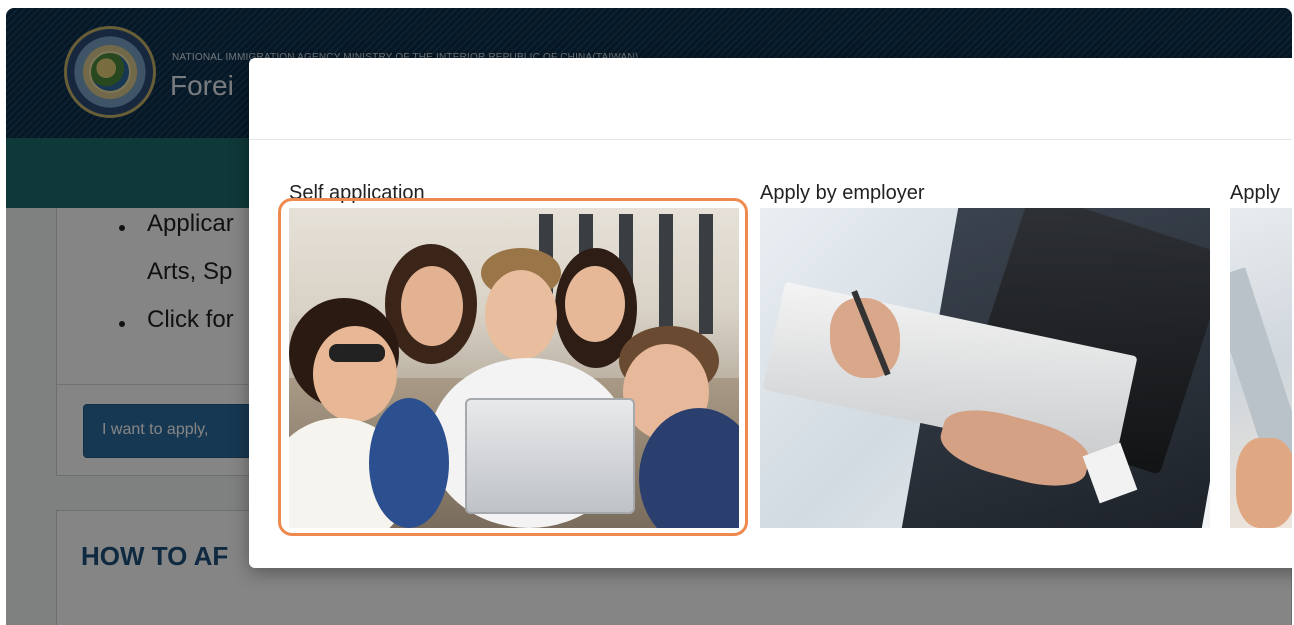  Describe the element at coordinates (770, 99) in the screenshot. I see `modal-header` at that location.